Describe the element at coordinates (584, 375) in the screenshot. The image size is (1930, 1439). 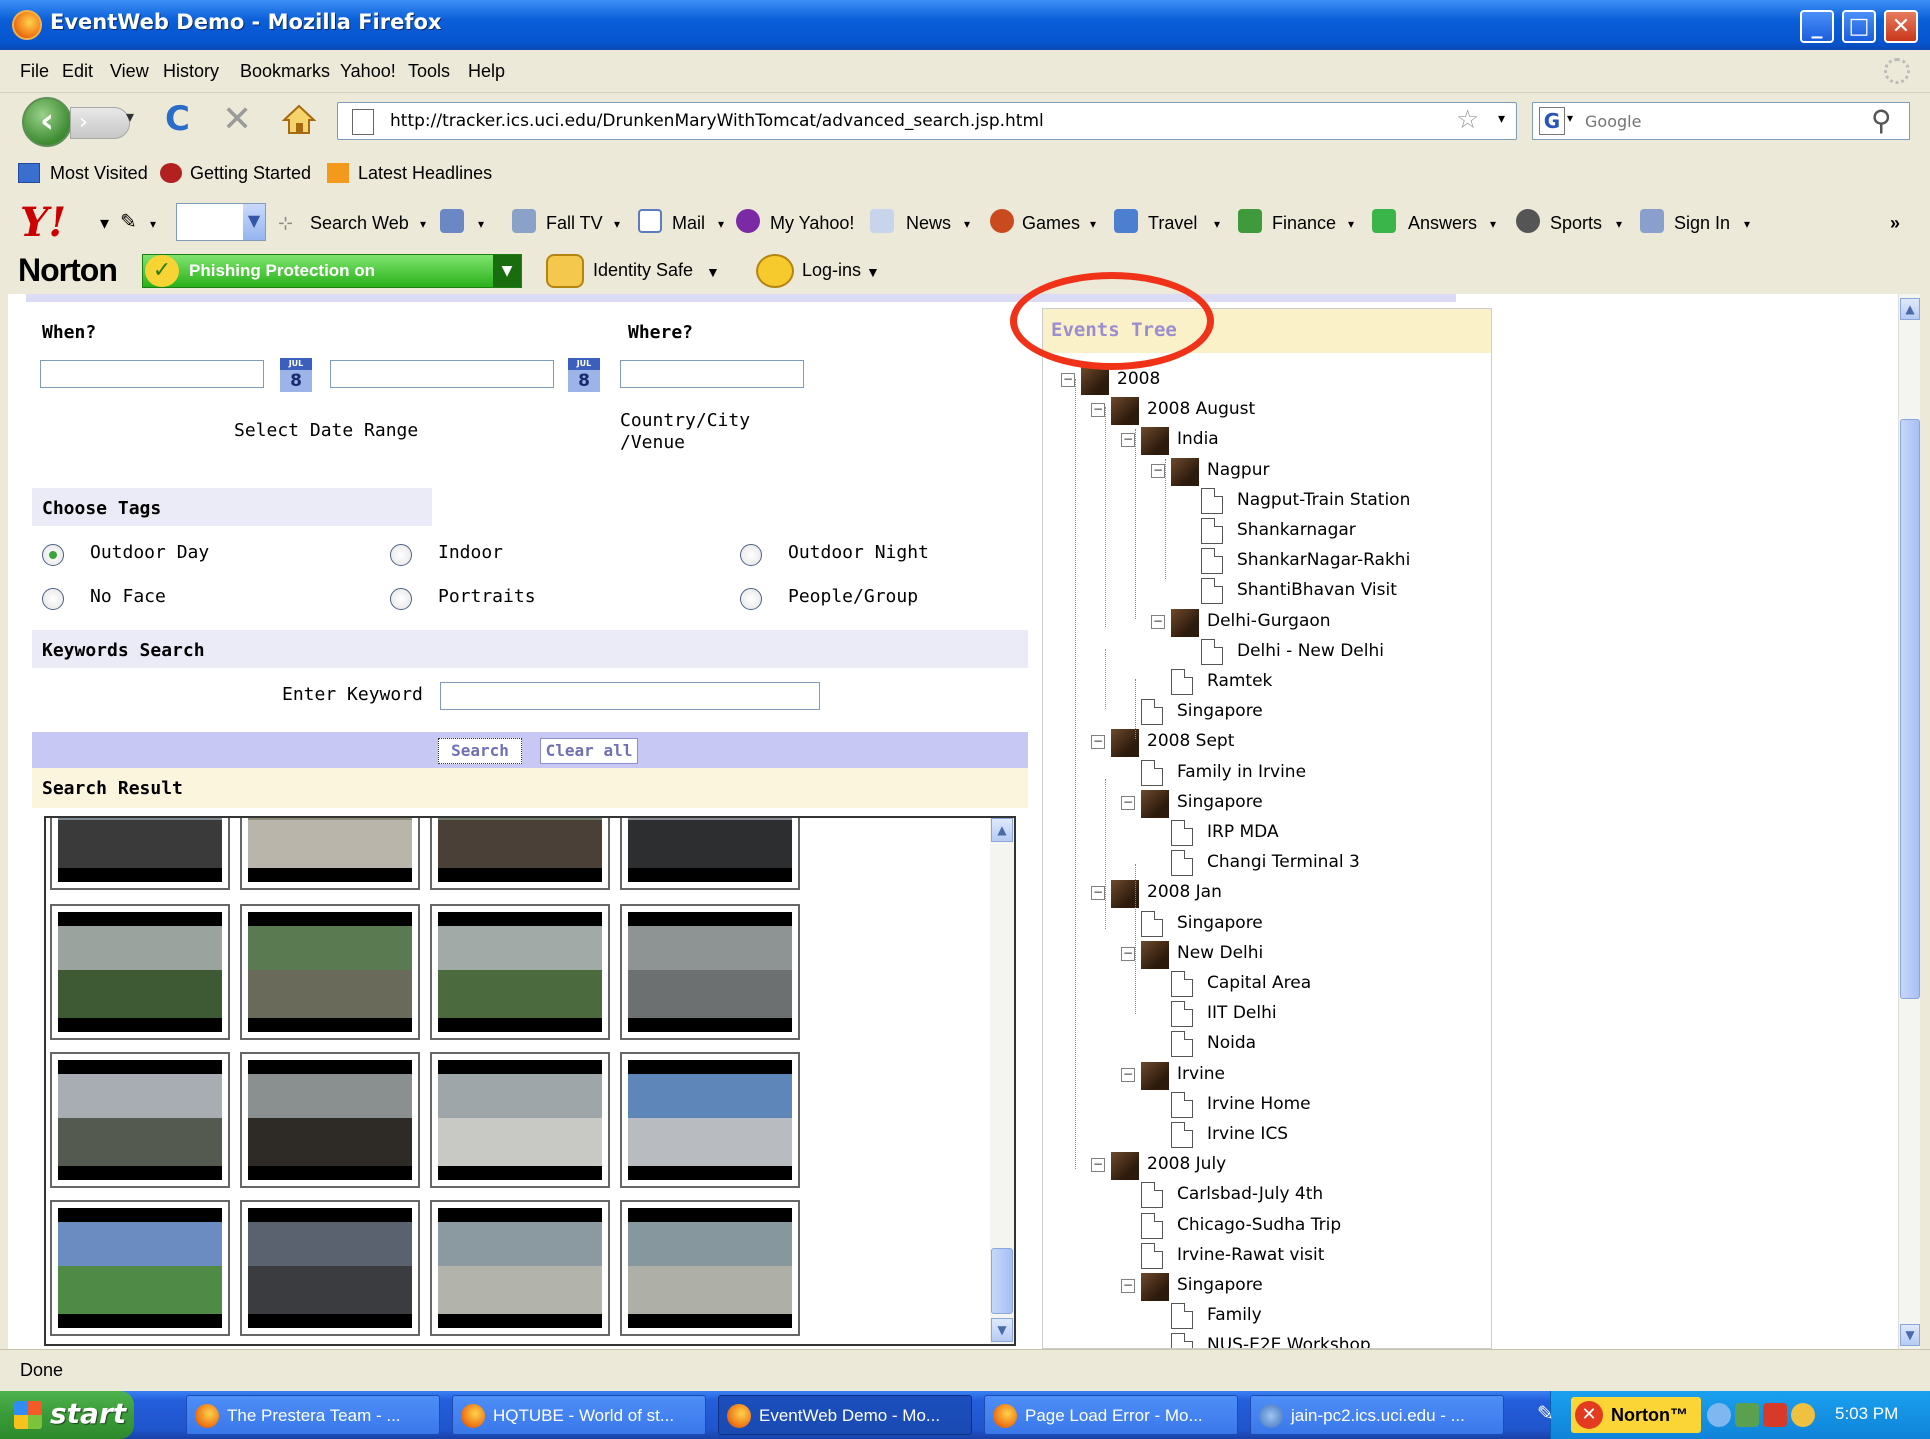
I see `end-calendar-icon: JUL 8` at that location.